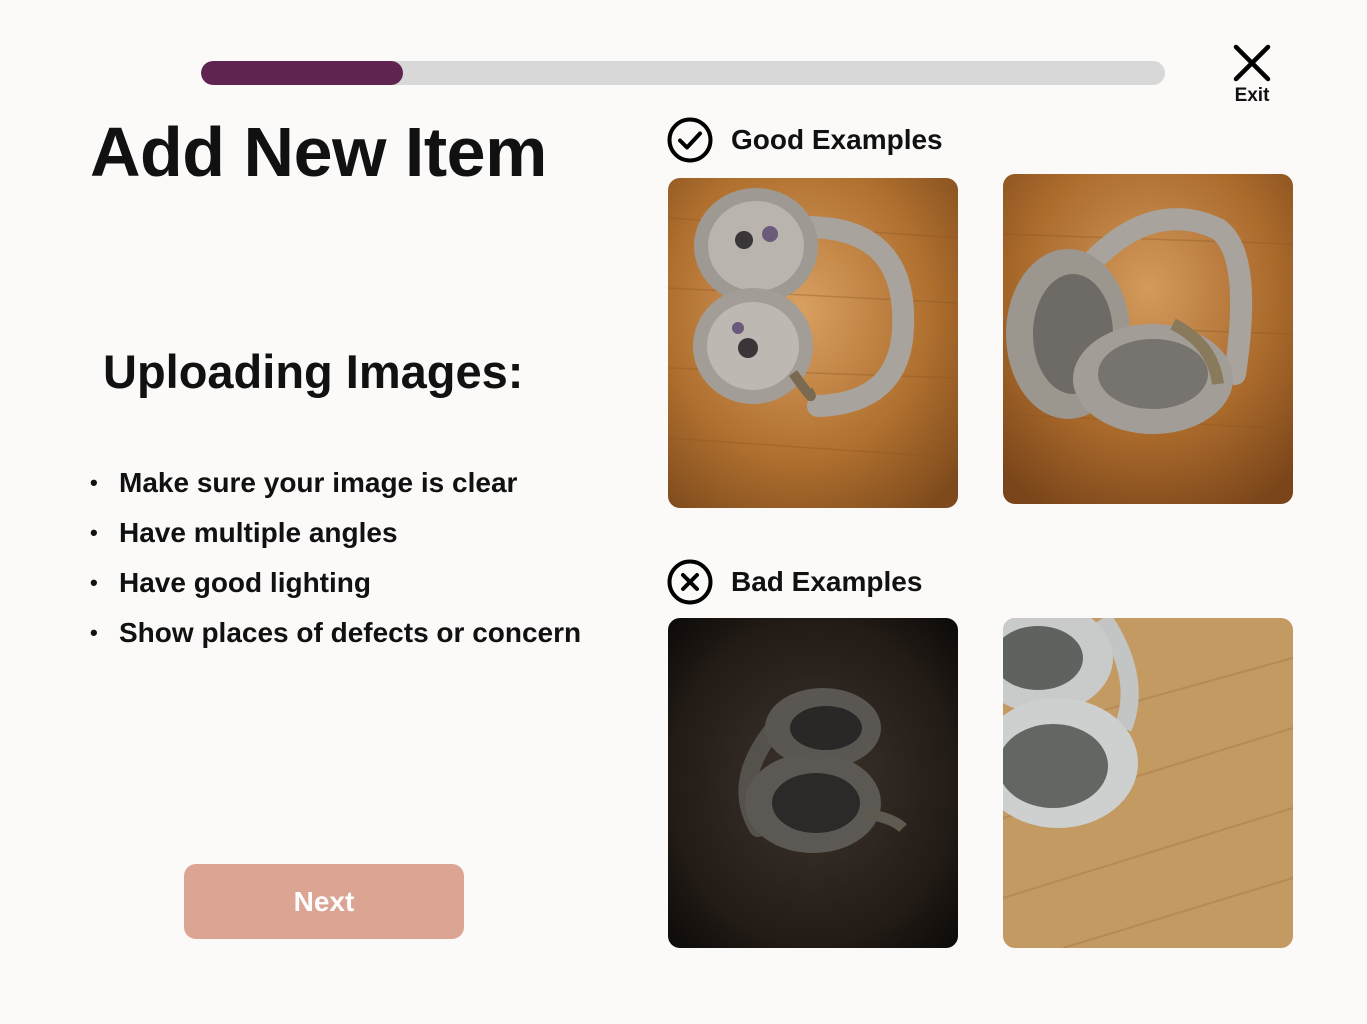  Describe the element at coordinates (313, 371) in the screenshot. I see `section-subtitle: Uploading Images:` at that location.